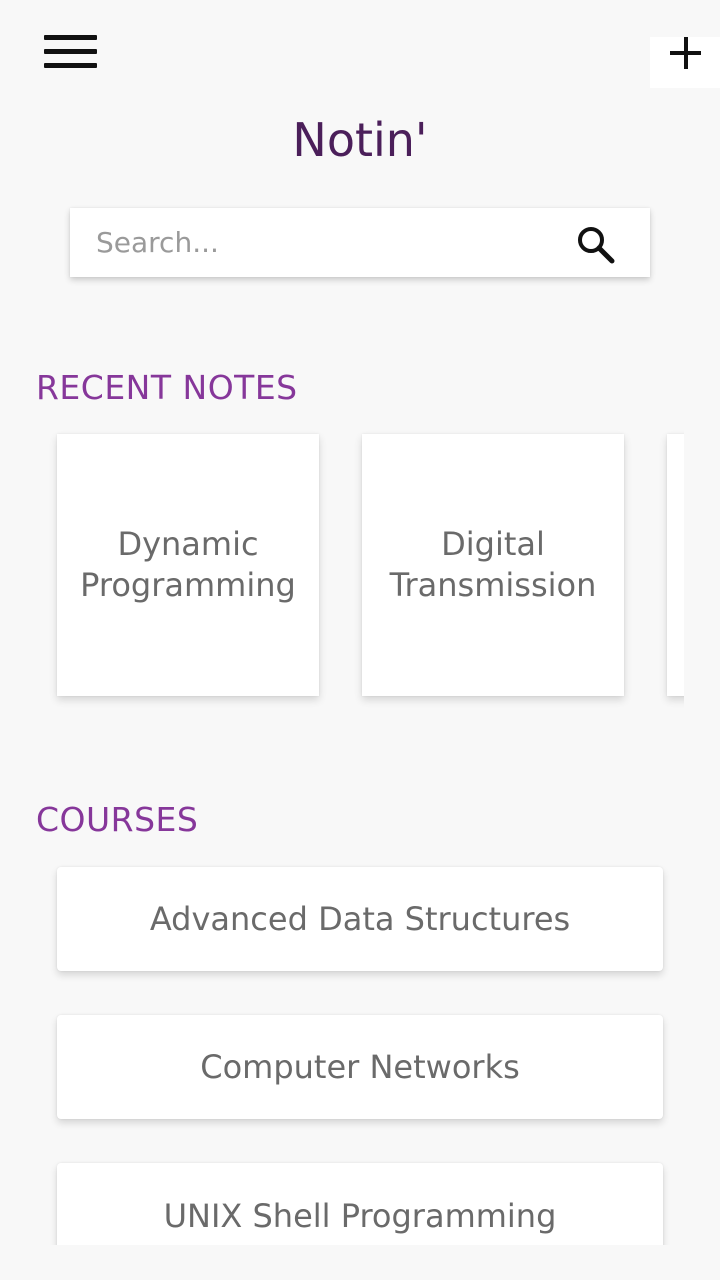  I want to click on hamburger-menu-icon, so click(70, 37).